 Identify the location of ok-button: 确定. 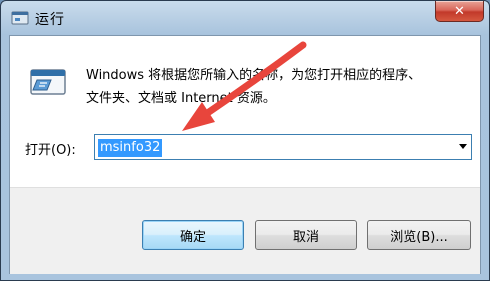
(193, 235).